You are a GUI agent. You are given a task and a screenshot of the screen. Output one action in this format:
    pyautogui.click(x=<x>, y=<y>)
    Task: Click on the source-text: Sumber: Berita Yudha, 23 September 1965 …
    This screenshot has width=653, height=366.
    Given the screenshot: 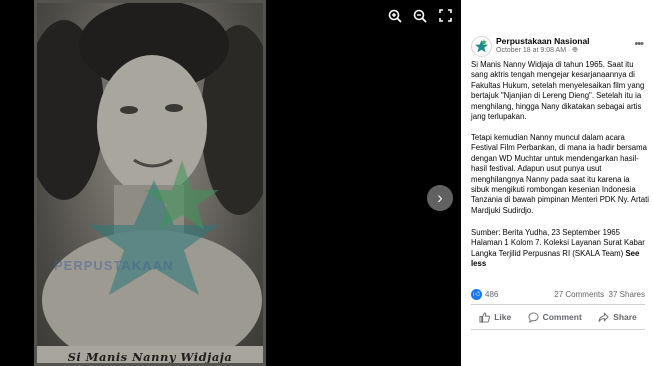 What is the action you would take?
    pyautogui.click(x=558, y=243)
    